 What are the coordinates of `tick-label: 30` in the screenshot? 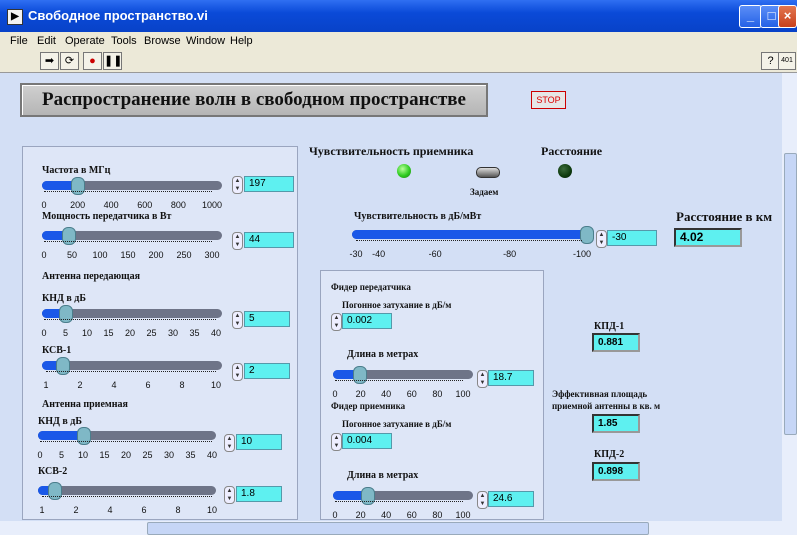 It's located at (169, 455).